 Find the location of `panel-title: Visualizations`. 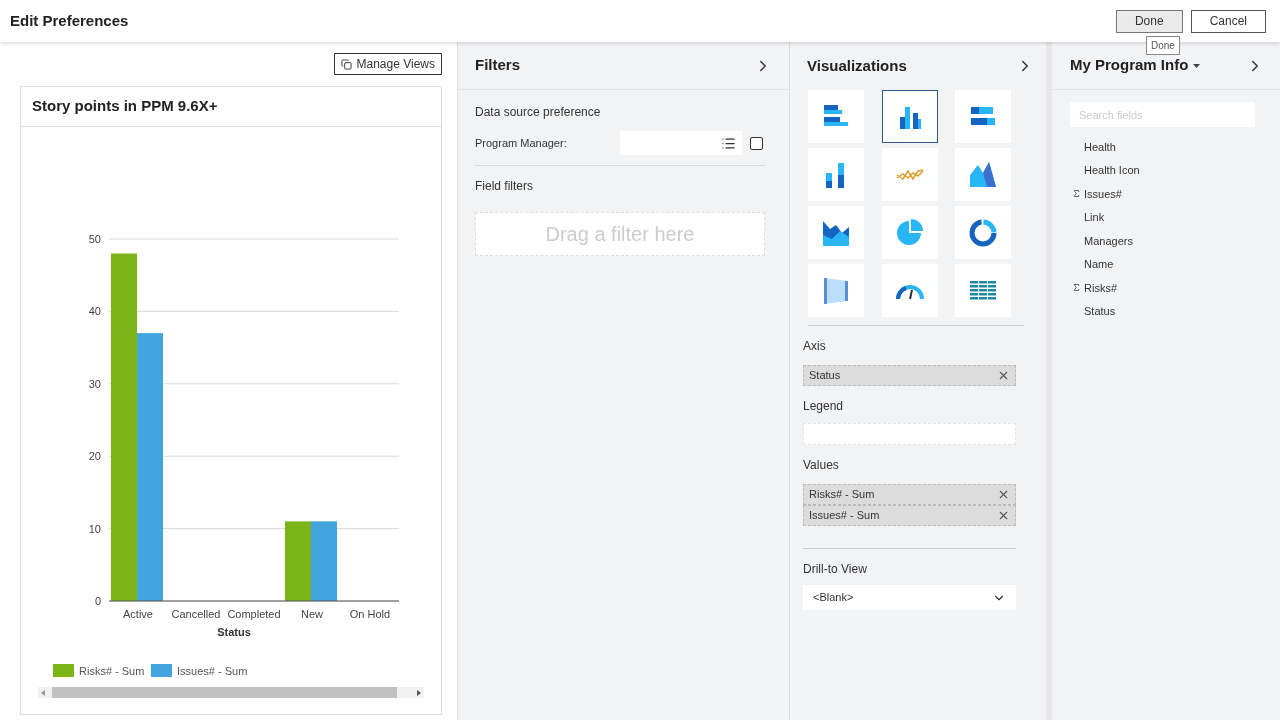

panel-title: Visualizations is located at coordinates (857, 65).